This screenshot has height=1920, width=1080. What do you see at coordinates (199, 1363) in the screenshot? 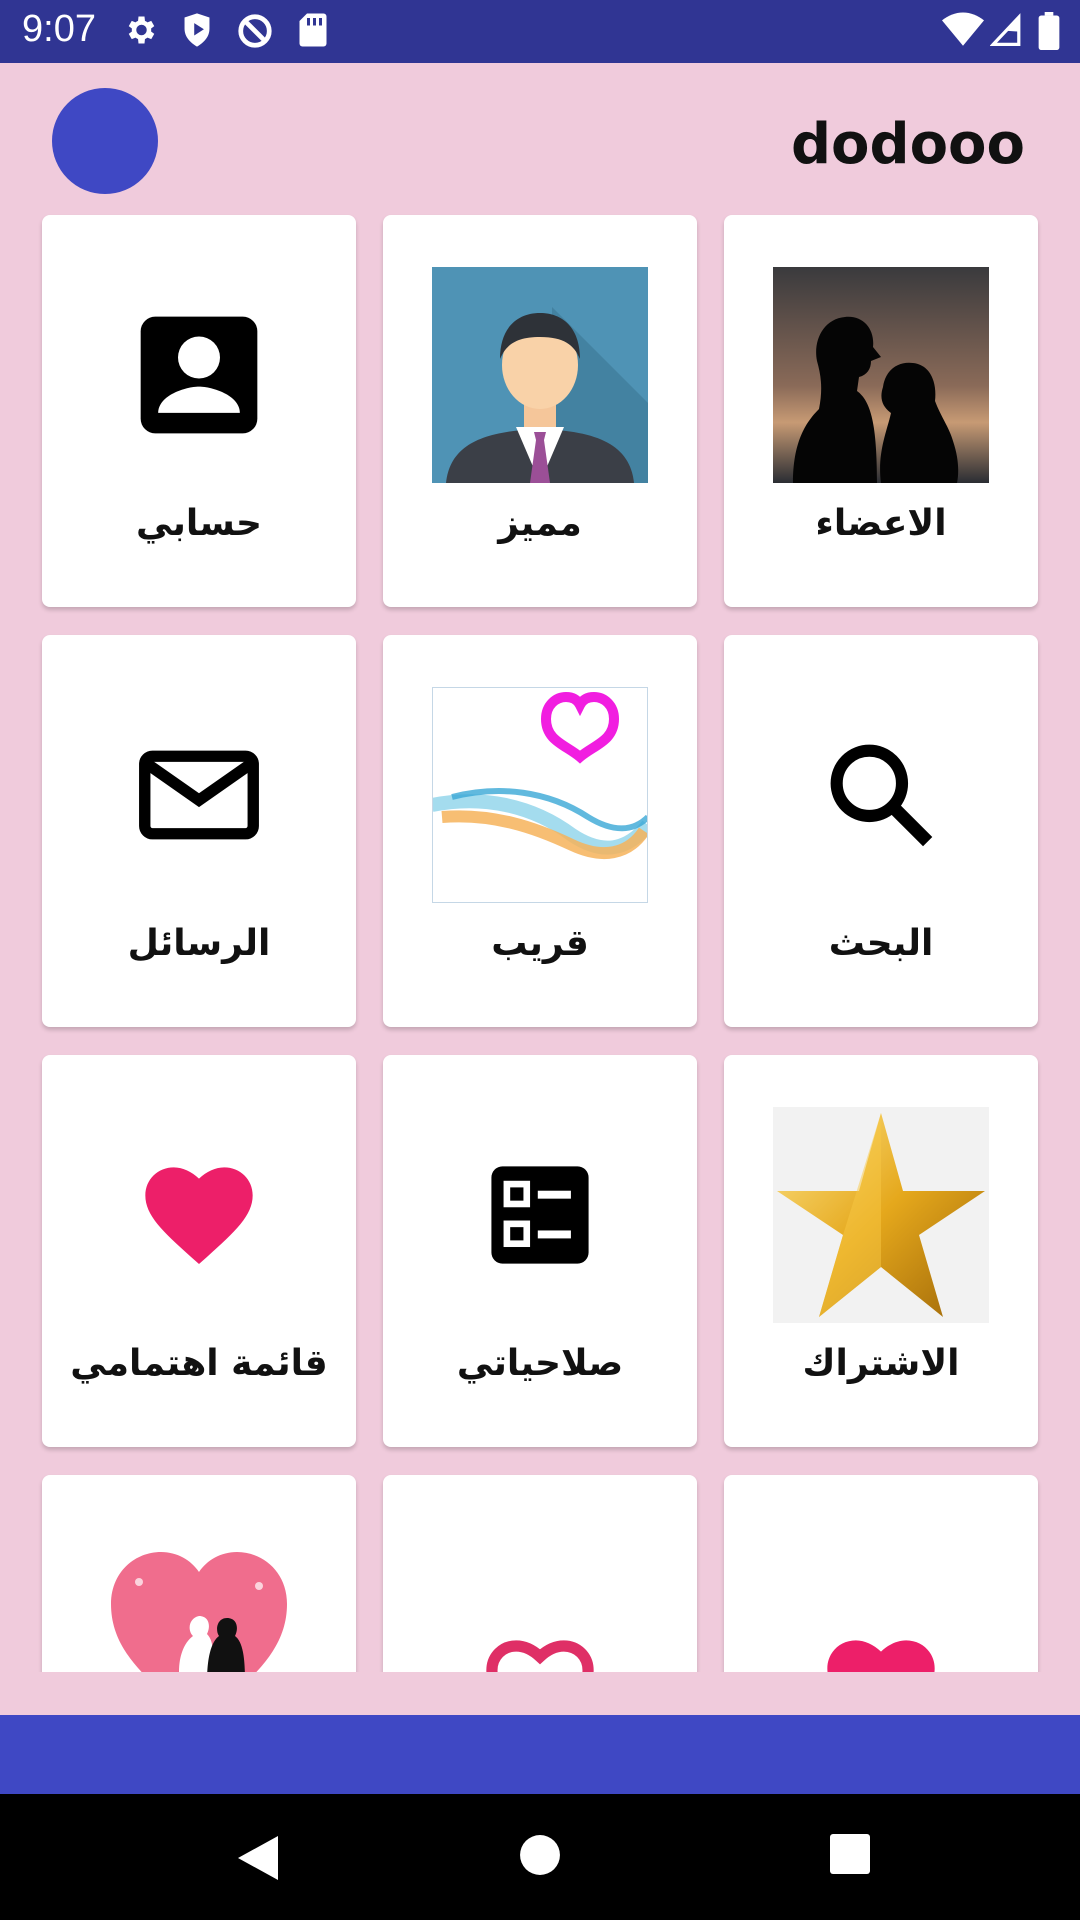
I see `menu-card-label: قائمة اهتمامي` at bounding box center [199, 1363].